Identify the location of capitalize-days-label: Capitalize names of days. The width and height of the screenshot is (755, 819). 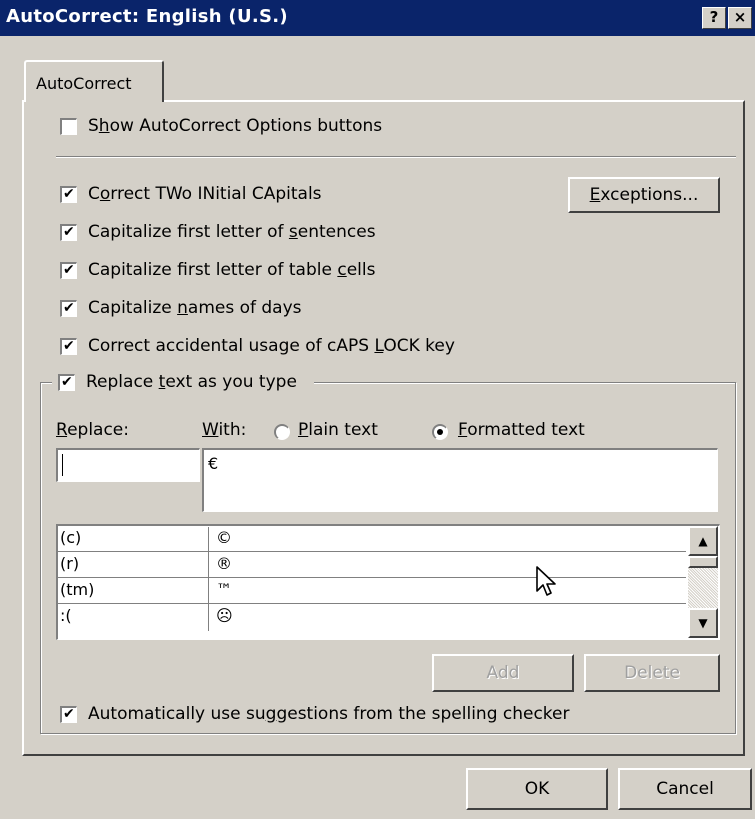
(195, 308).